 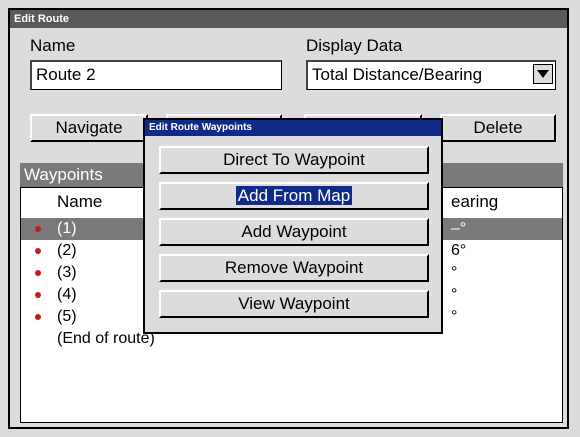 What do you see at coordinates (67, 250) in the screenshot?
I see `waypoint-name: (2)` at bounding box center [67, 250].